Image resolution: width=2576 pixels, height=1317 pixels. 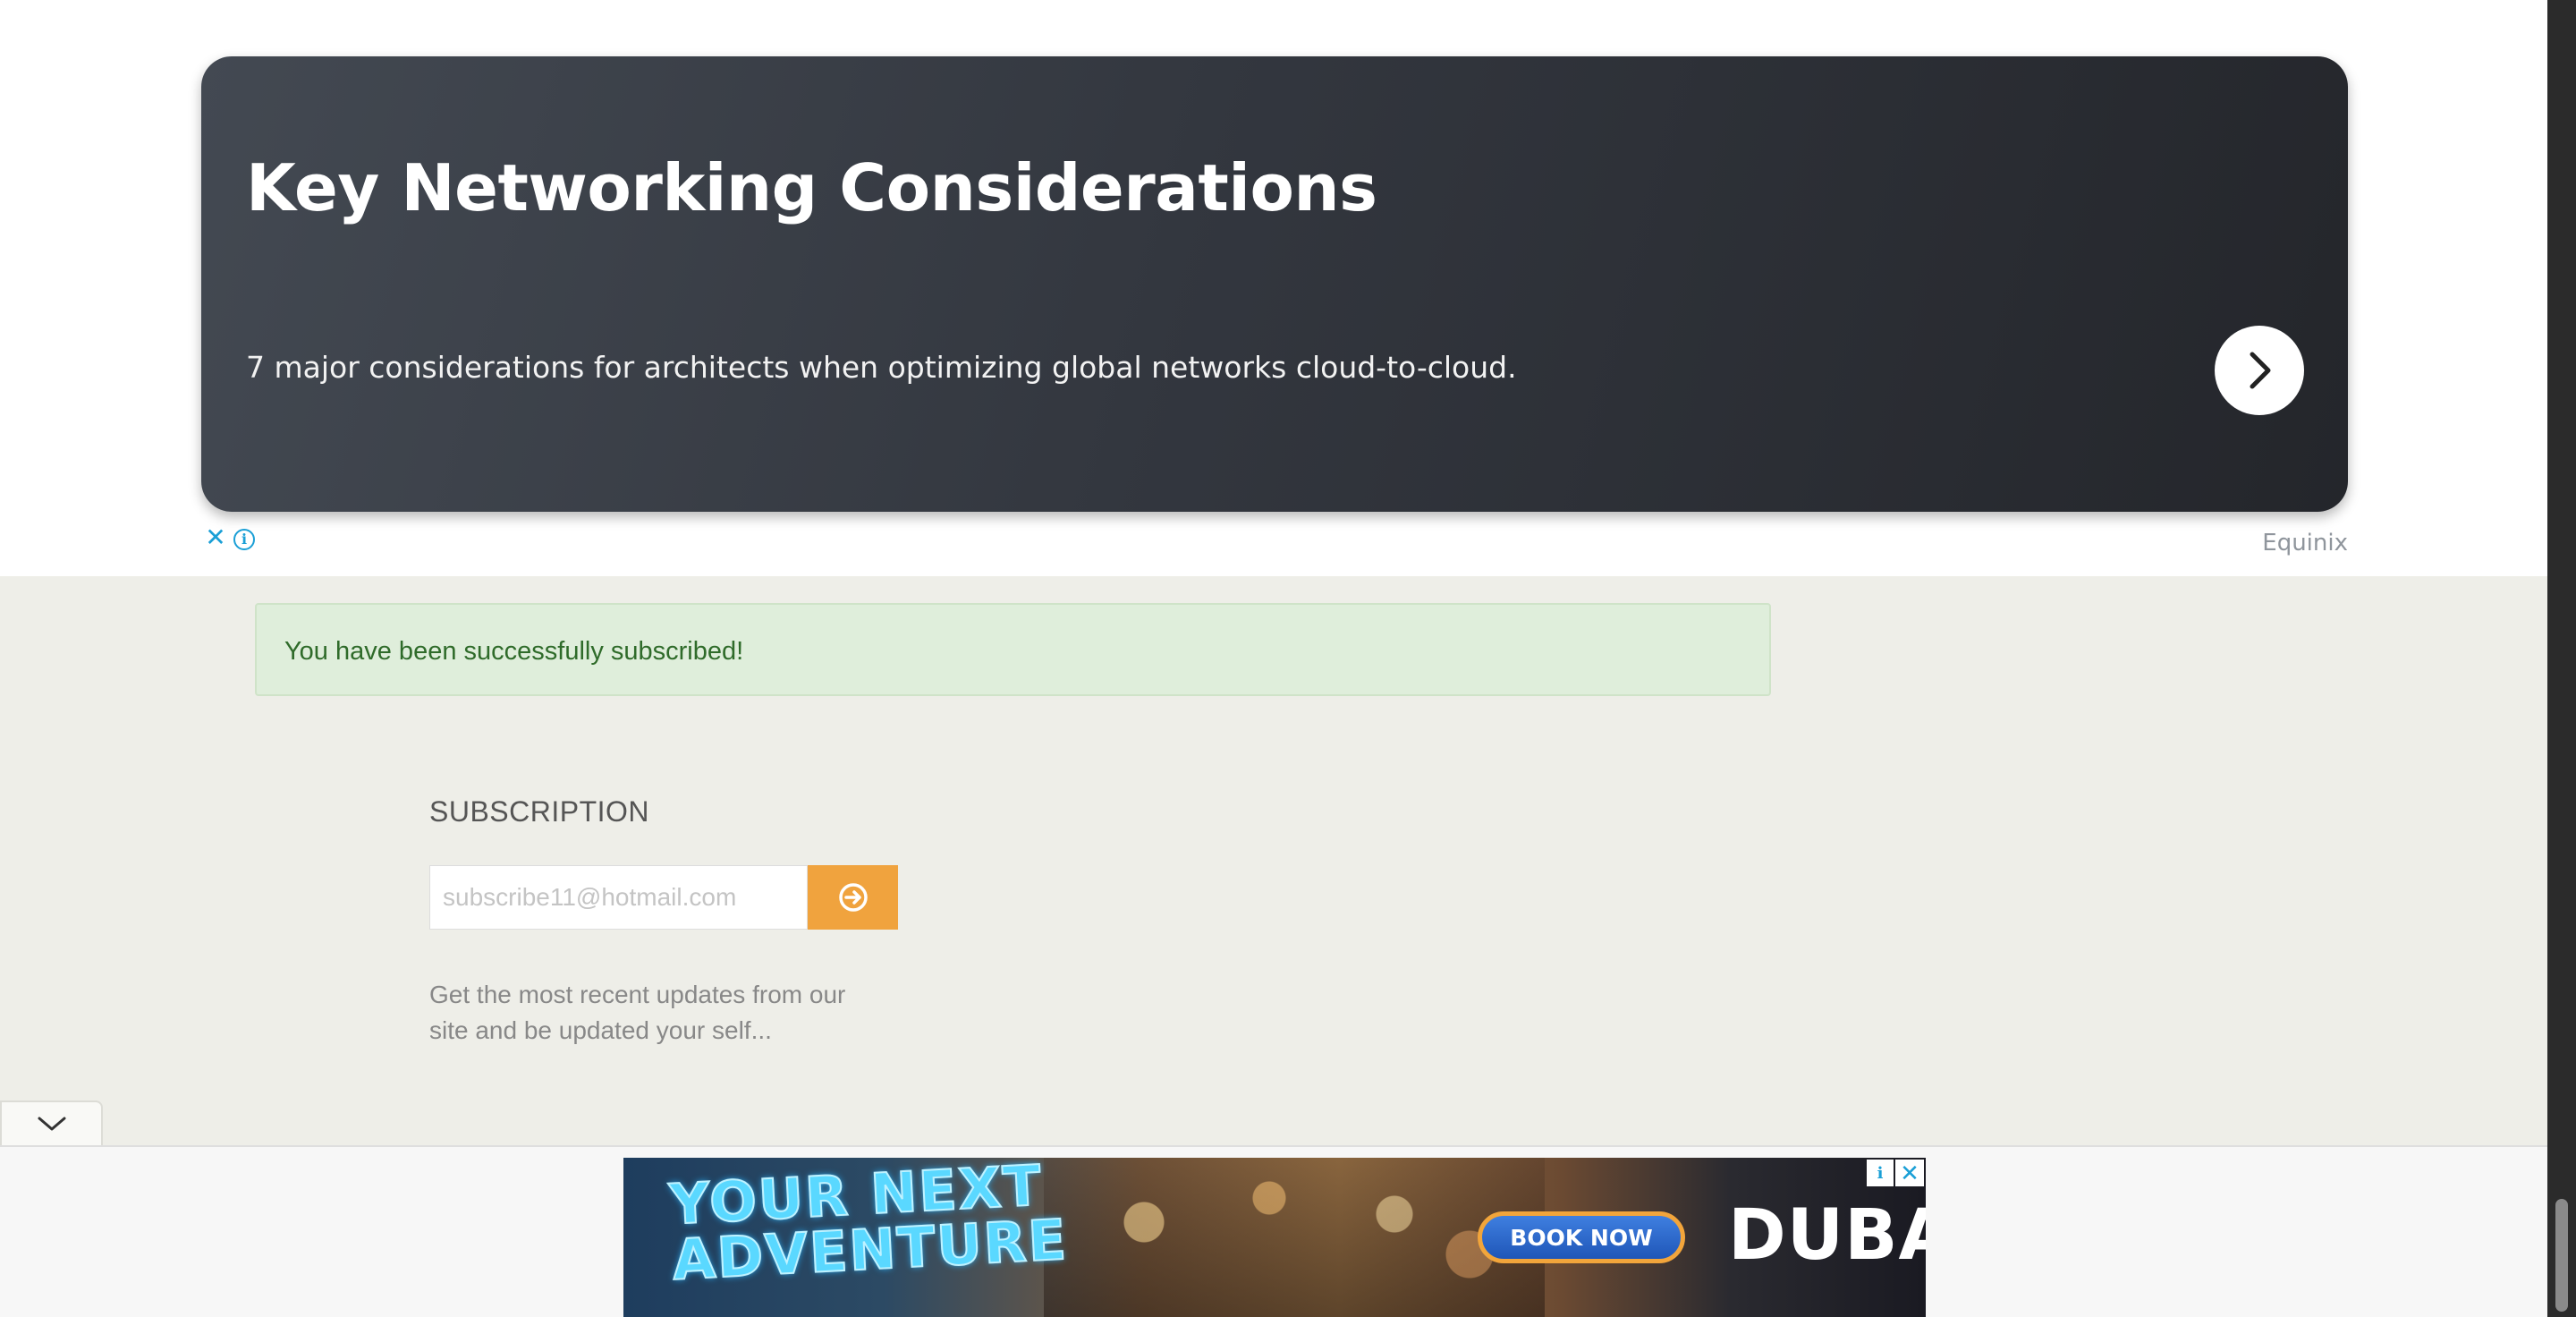 What do you see at coordinates (1827, 1235) in the screenshot?
I see `banner-brand-logo: DUBAI` at bounding box center [1827, 1235].